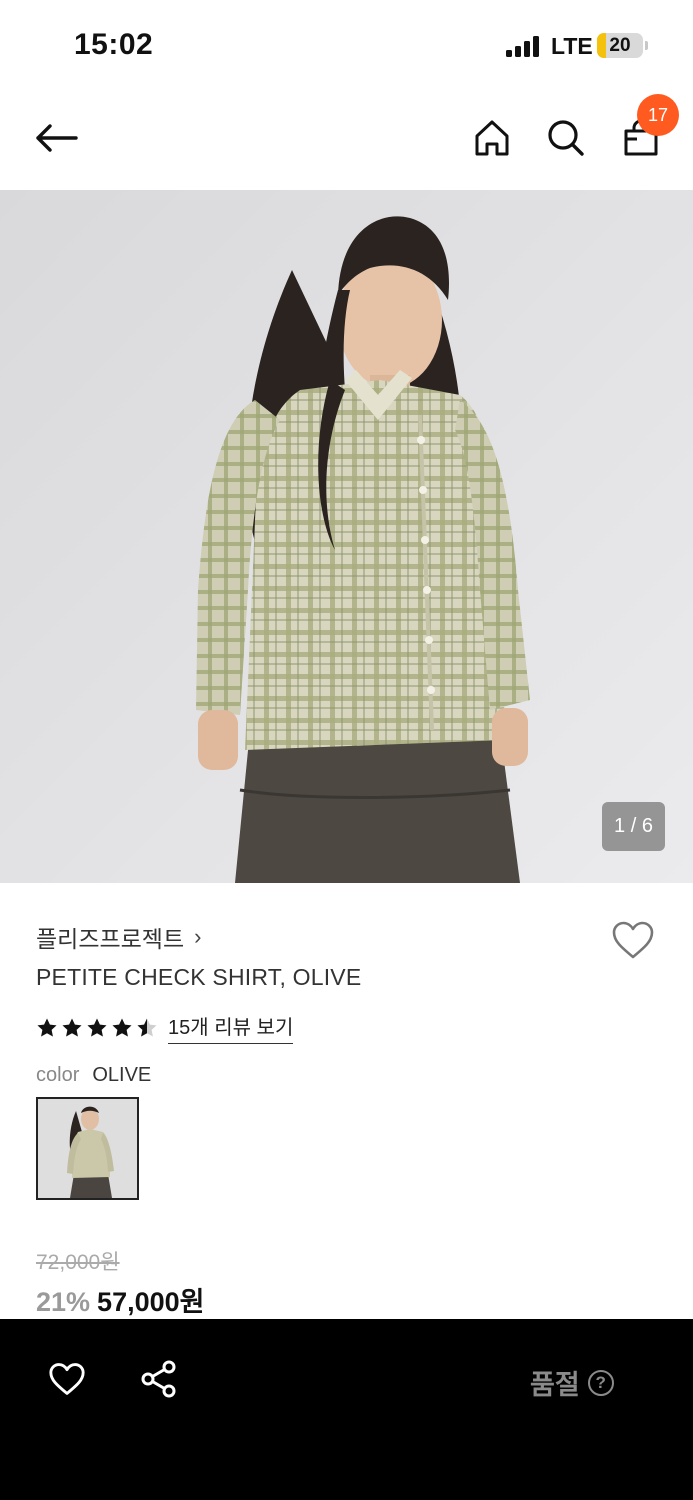  I want to click on sold-out-label: 품절, so click(555, 1385).